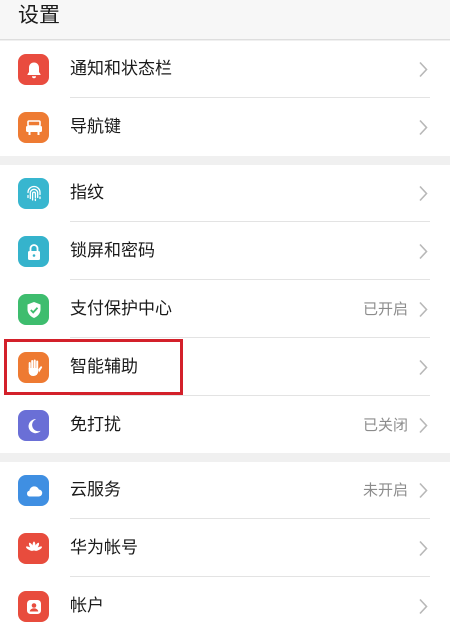 The width and height of the screenshot is (450, 640). What do you see at coordinates (33, 69) in the screenshot?
I see `bell-icon` at bounding box center [33, 69].